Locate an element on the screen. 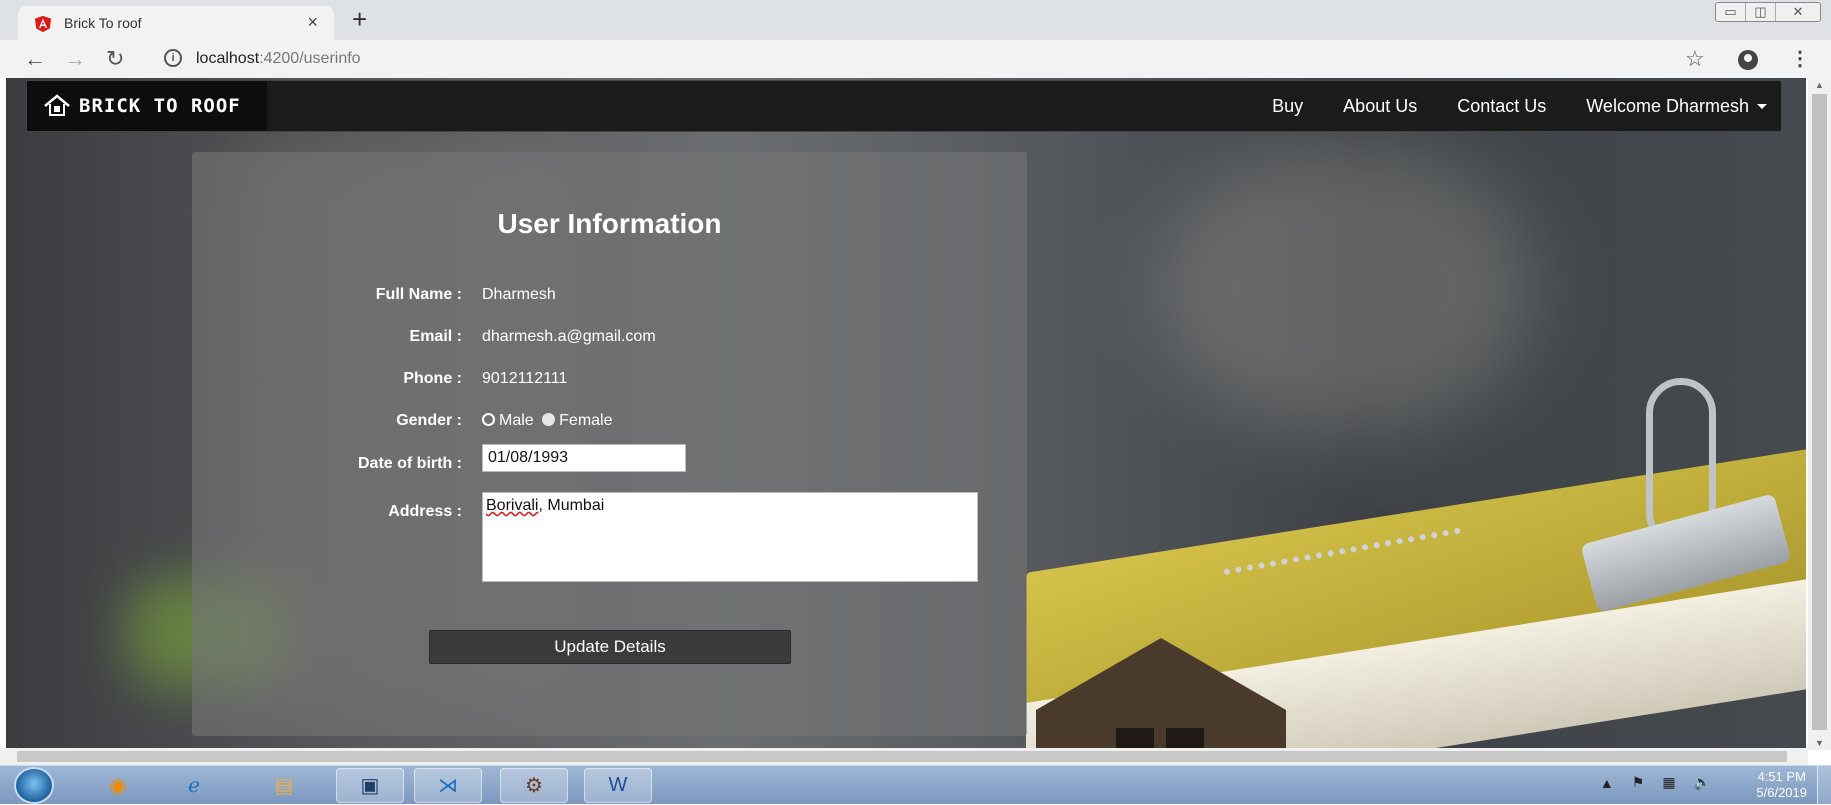  tab-close-icon: × is located at coordinates (312, 22).